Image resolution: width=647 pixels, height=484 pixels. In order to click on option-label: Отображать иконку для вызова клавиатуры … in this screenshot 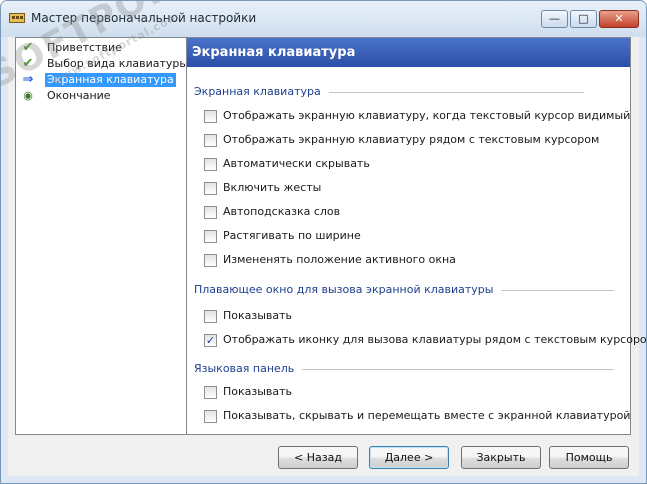, I will do `click(435, 339)`.